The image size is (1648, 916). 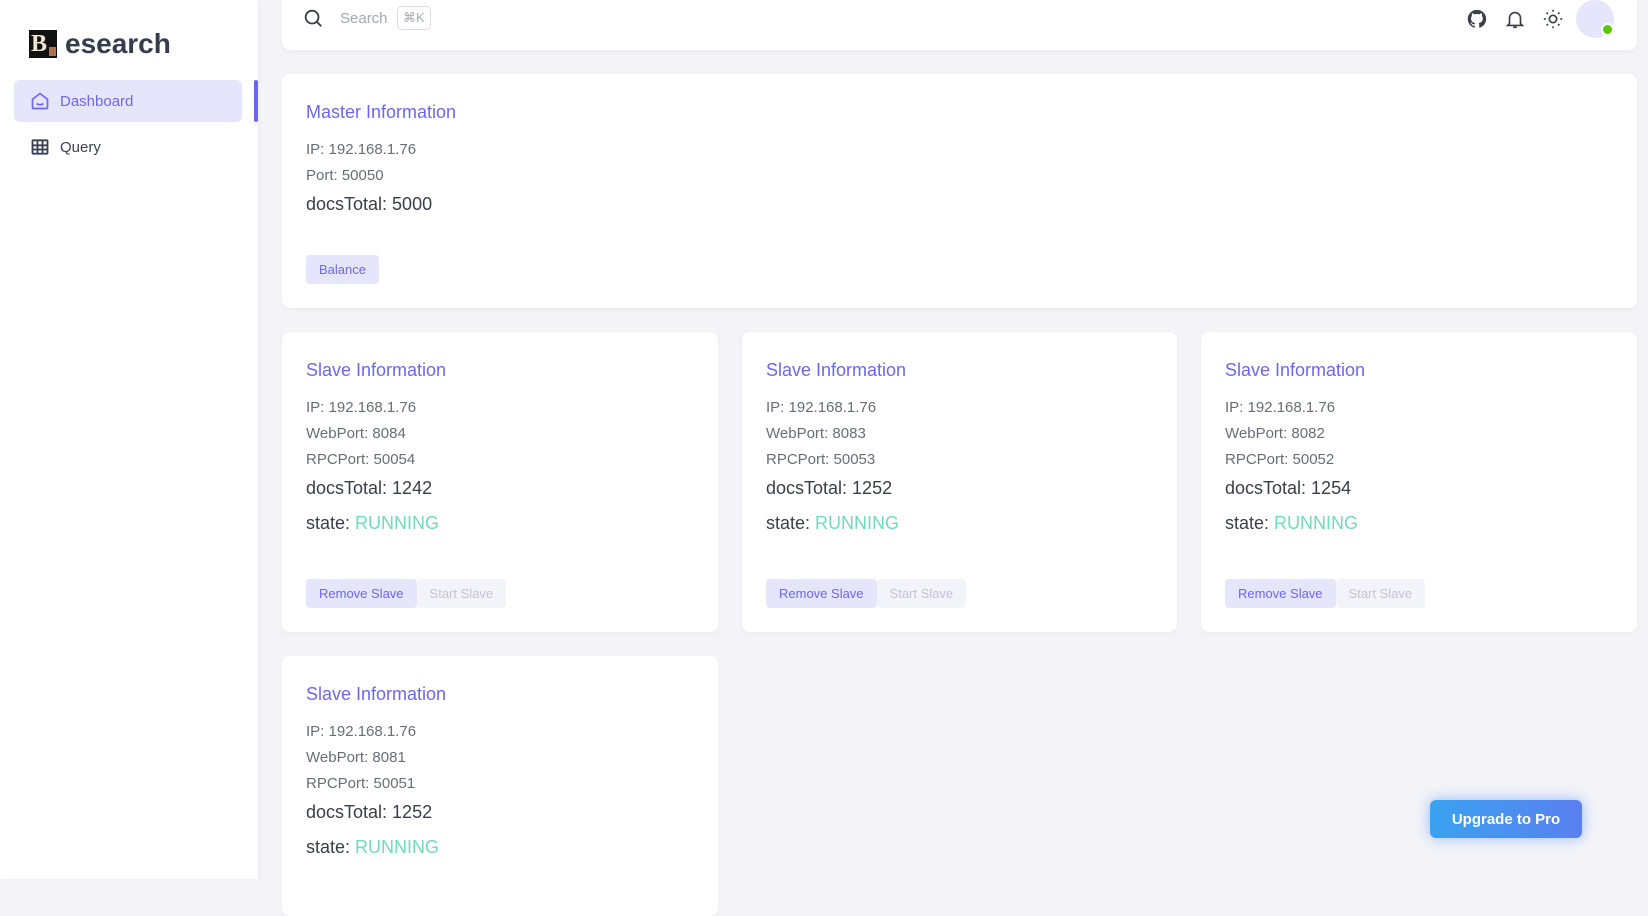 What do you see at coordinates (342, 269) in the screenshot?
I see `balance-button: Balance` at bounding box center [342, 269].